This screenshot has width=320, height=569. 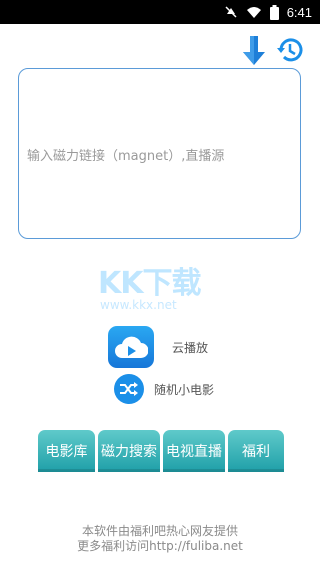 I want to click on tab-movie-library: 电影库, so click(x=66, y=451).